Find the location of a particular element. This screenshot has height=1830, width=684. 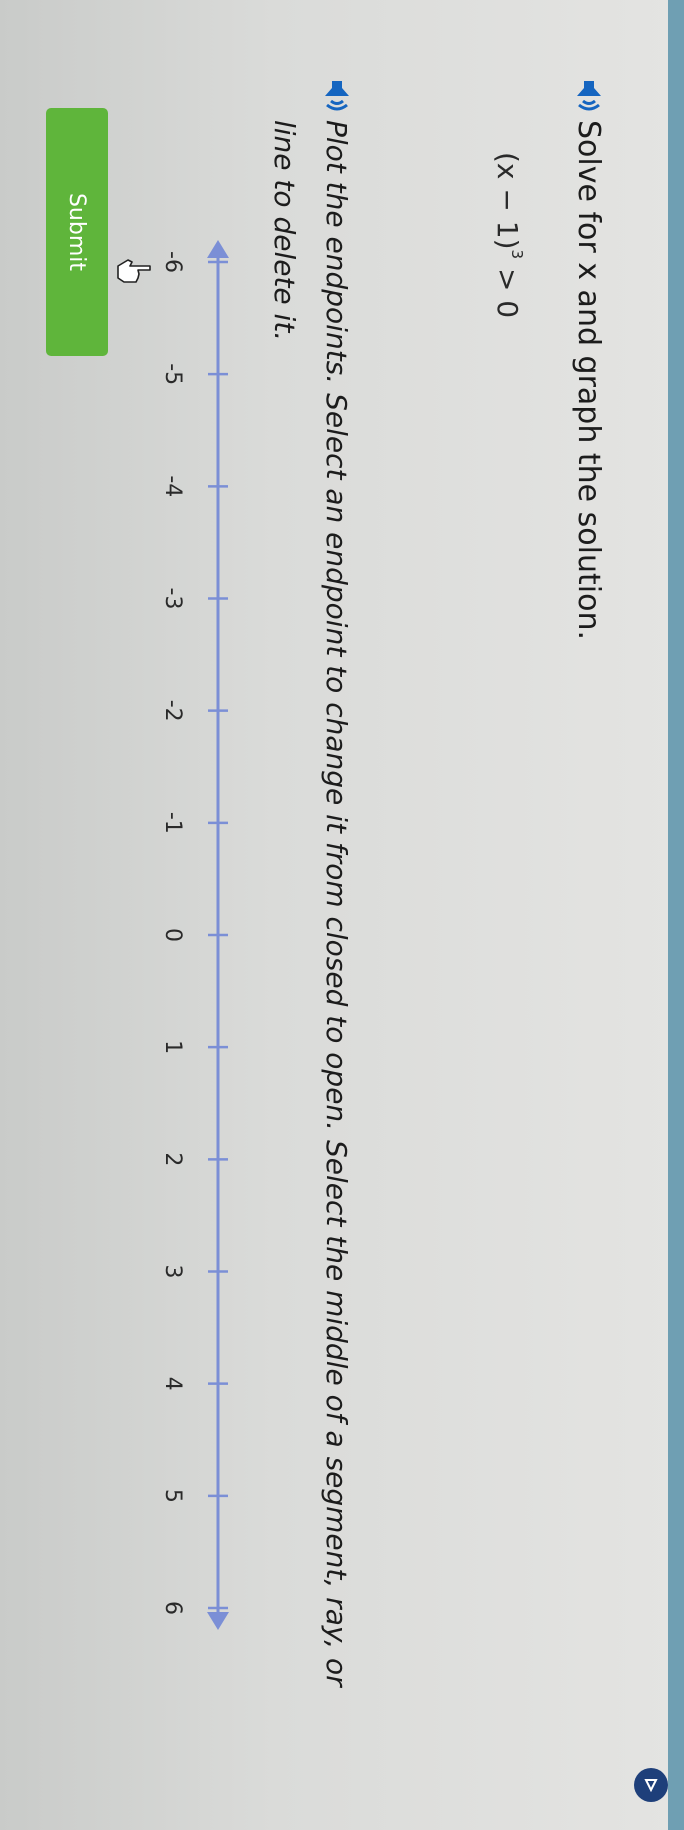

tick-label: 4 is located at coordinates (172, 1384).